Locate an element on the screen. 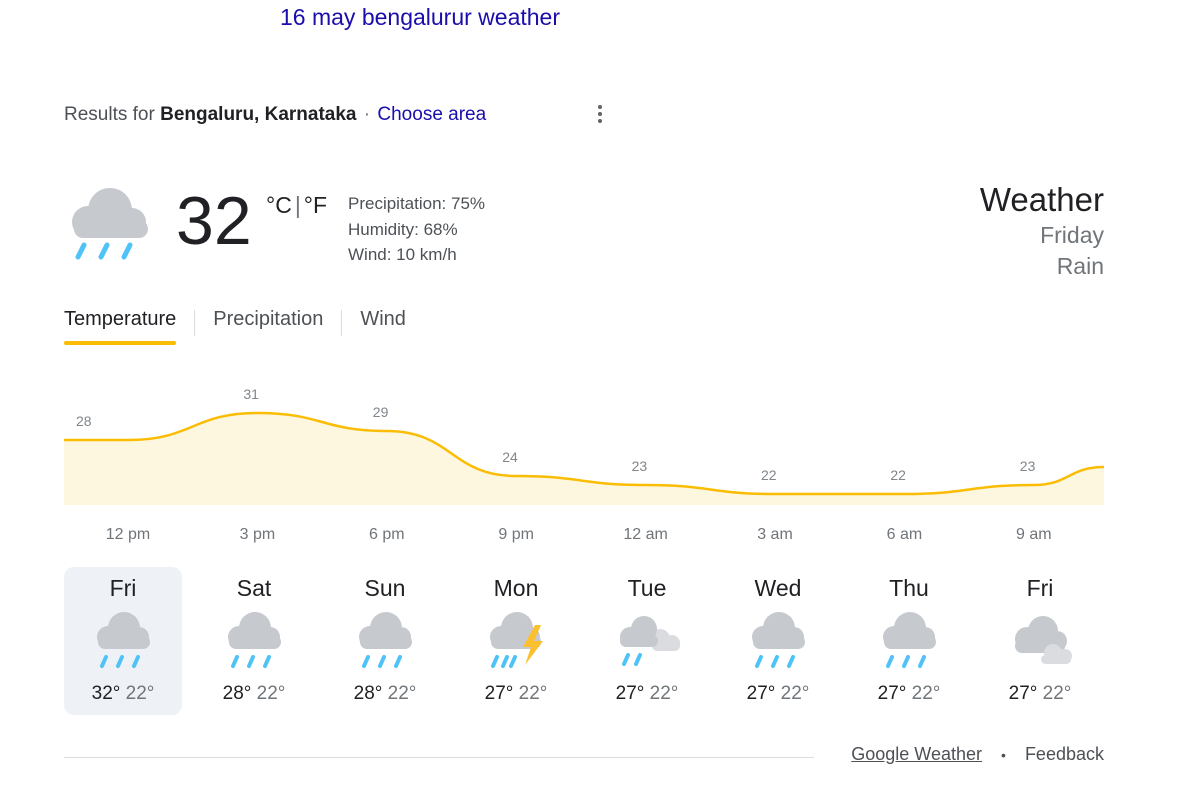 This screenshot has width=1200, height=800. day-name: Mon is located at coordinates (516, 588).